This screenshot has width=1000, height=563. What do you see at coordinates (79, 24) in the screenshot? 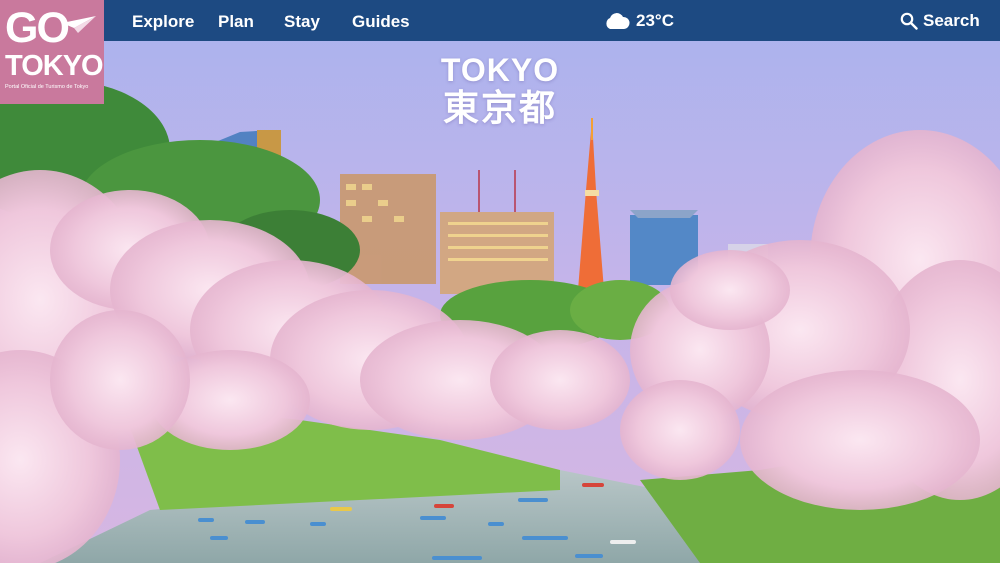
I see `paper-plane-icon` at bounding box center [79, 24].